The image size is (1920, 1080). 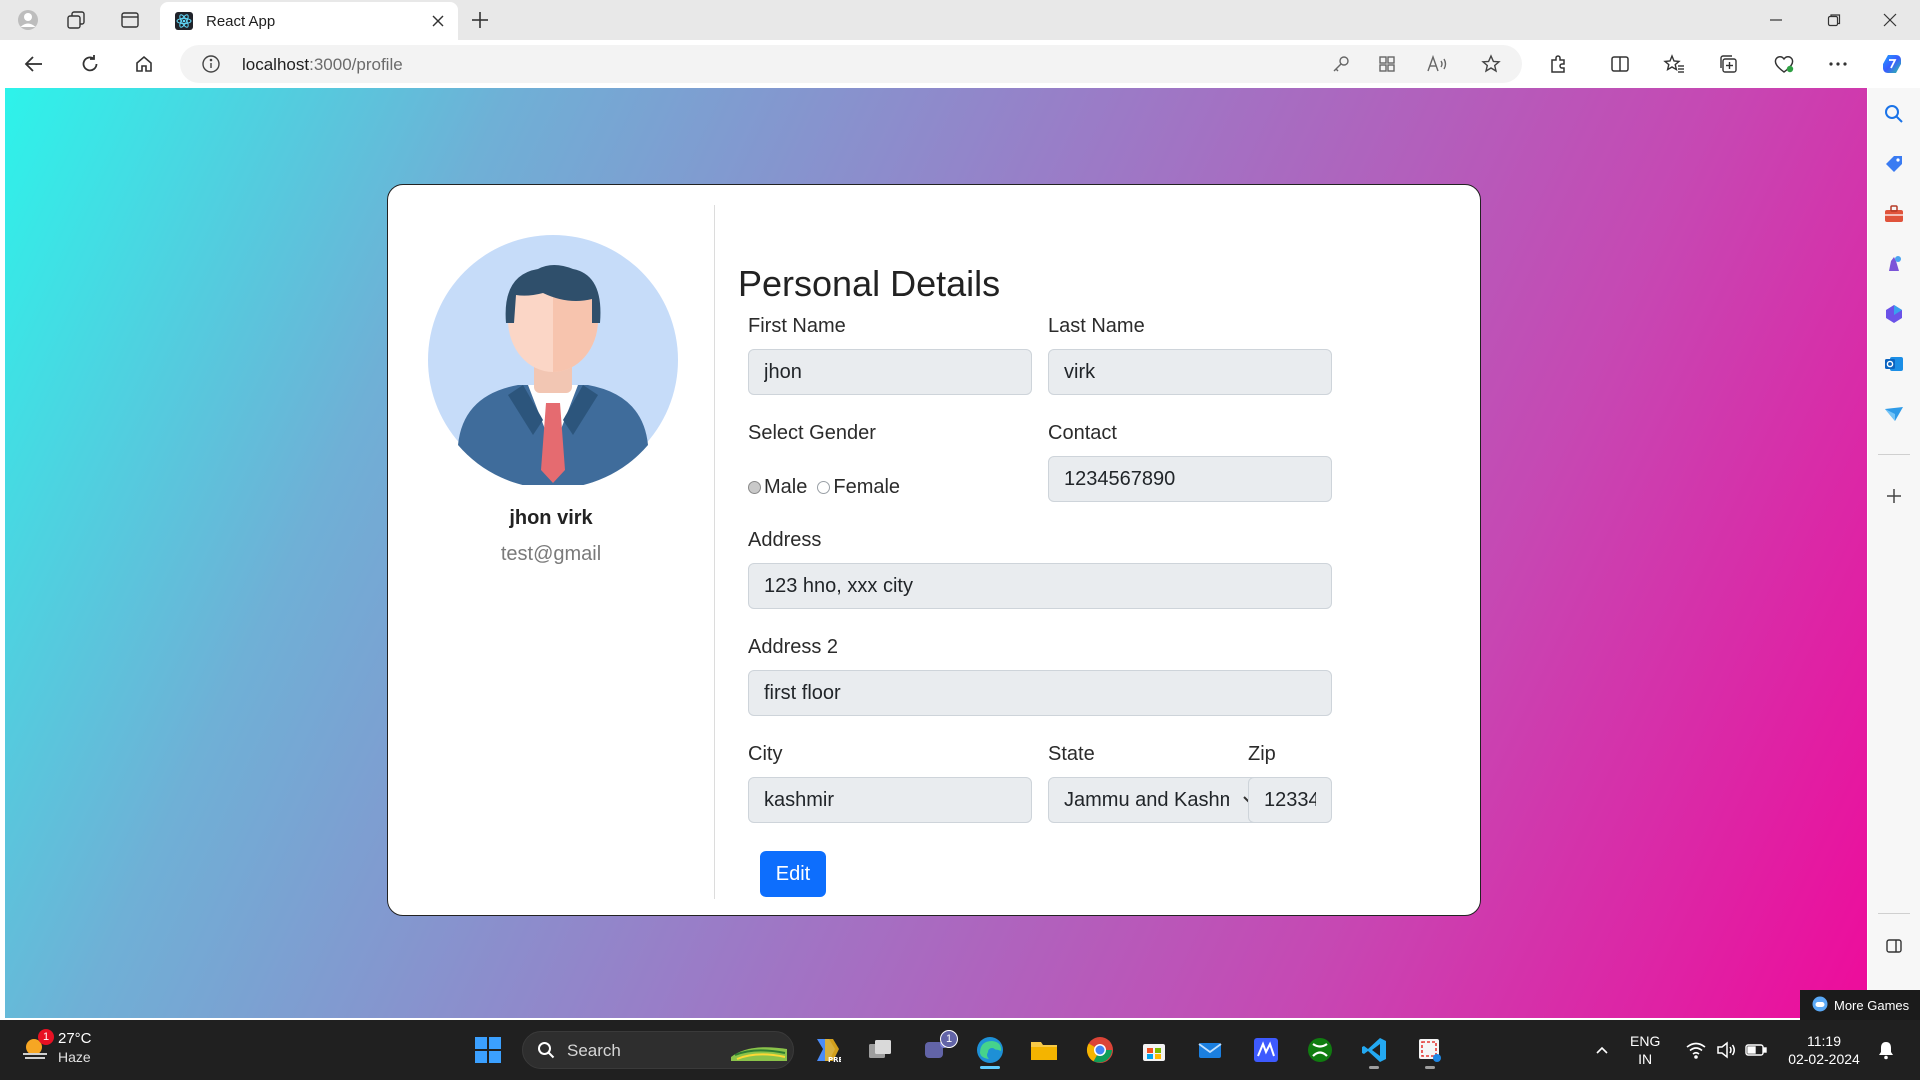 What do you see at coordinates (880, 1050) in the screenshot?
I see `task-view-icon` at bounding box center [880, 1050].